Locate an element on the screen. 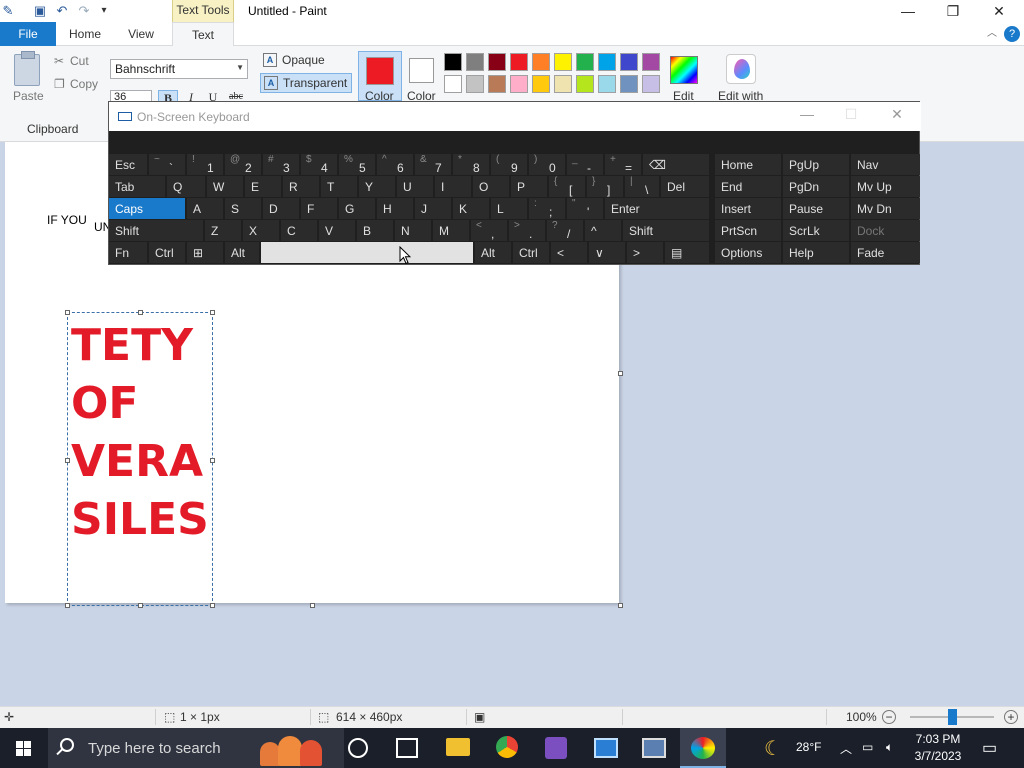 The width and height of the screenshot is (1024, 768). osk-key-fade: Fade is located at coordinates (885, 252).